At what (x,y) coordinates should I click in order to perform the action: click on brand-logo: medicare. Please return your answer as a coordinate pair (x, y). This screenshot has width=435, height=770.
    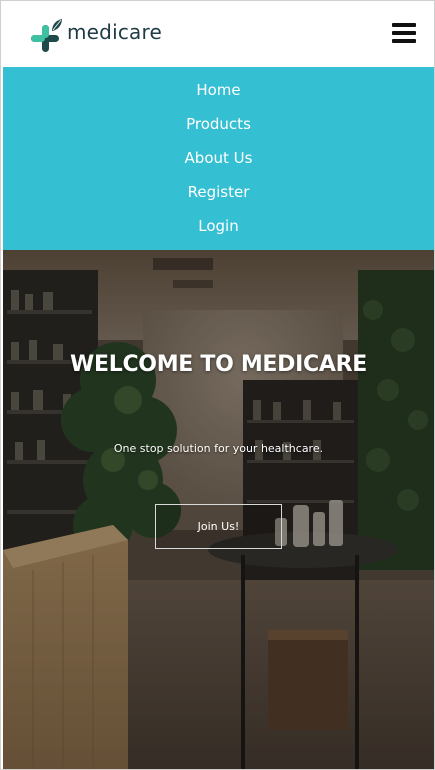
    Looking at the image, I should click on (96, 35).